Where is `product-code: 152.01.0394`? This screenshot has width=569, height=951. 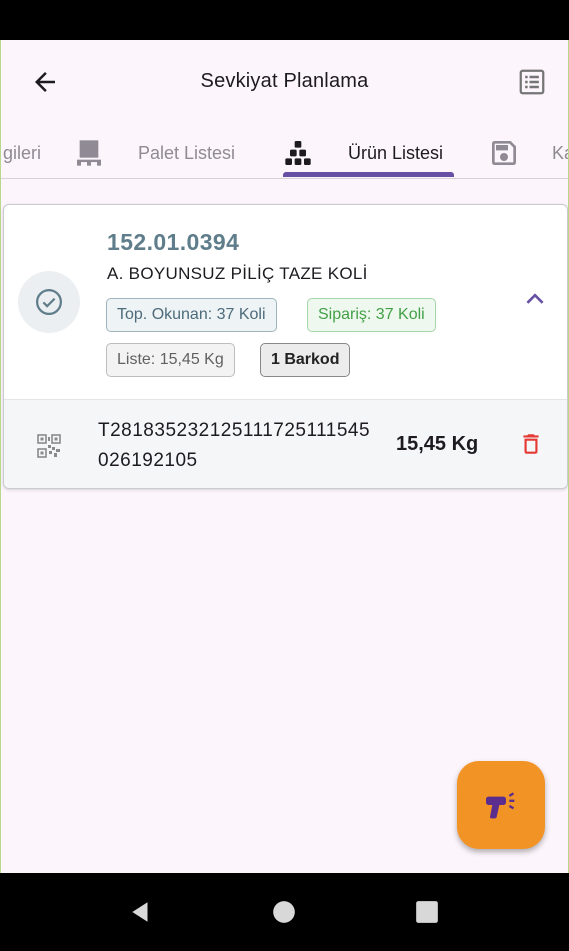 product-code: 152.01.0394 is located at coordinates (173, 242).